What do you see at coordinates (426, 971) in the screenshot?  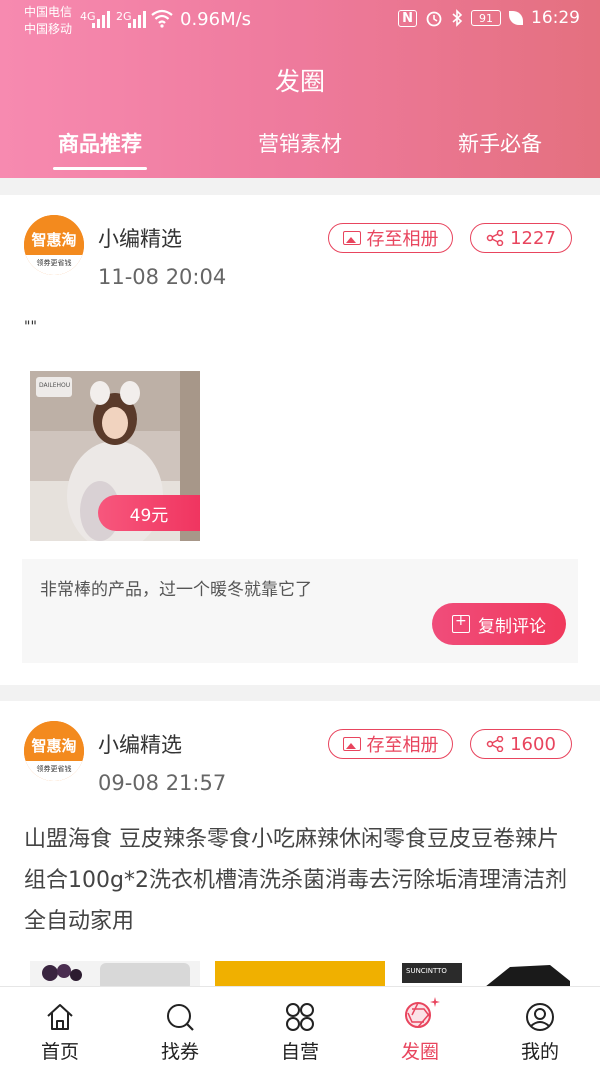 I see `image-brand-label: SUNCINTTO` at bounding box center [426, 971].